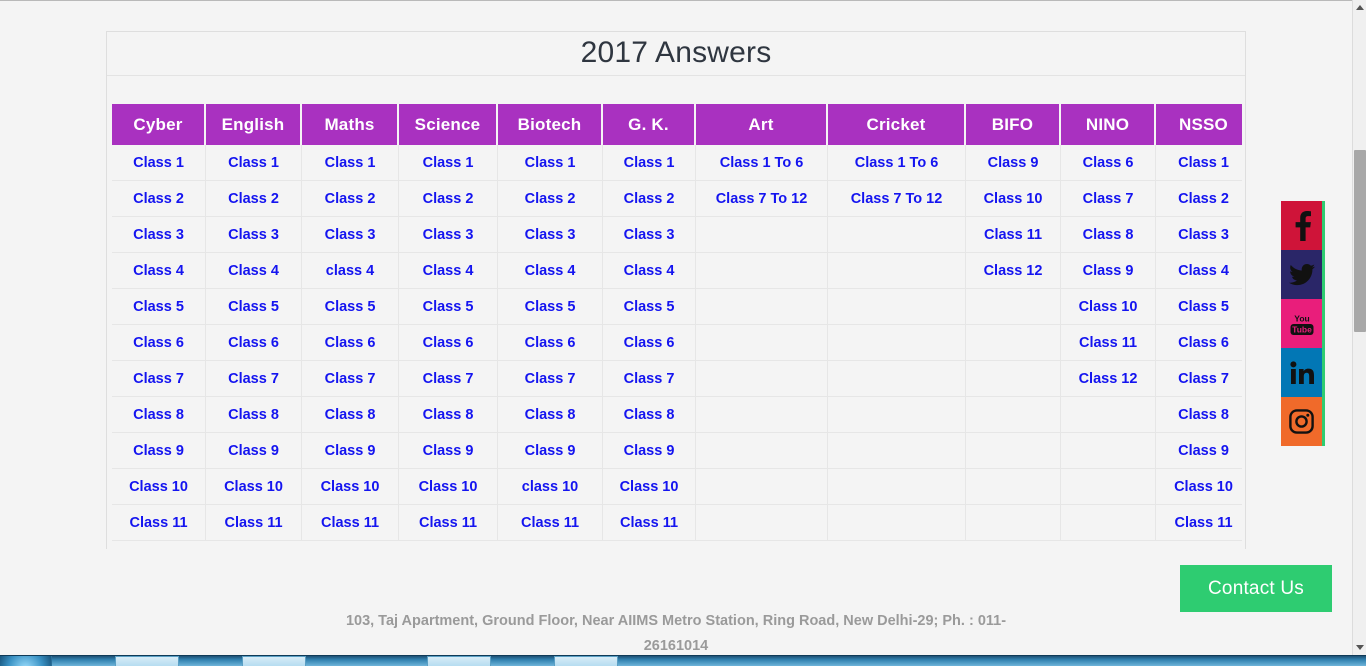  Describe the element at coordinates (350, 271) in the screenshot. I see `table-cell: class 4` at that location.